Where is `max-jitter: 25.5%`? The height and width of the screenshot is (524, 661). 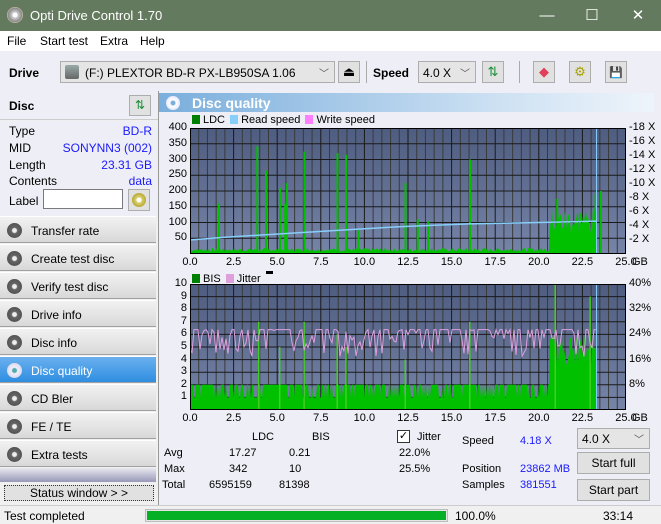 max-jitter: 25.5% is located at coordinates (415, 469).